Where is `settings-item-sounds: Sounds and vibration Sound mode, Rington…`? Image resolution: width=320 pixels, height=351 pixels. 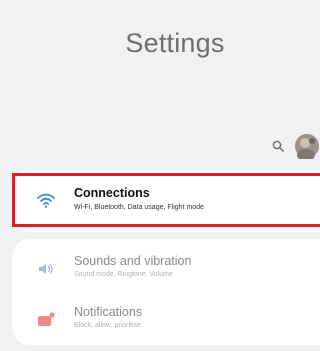 settings-item-sounds: Sounds and vibration Sound mode, Rington… is located at coordinates (166, 269).